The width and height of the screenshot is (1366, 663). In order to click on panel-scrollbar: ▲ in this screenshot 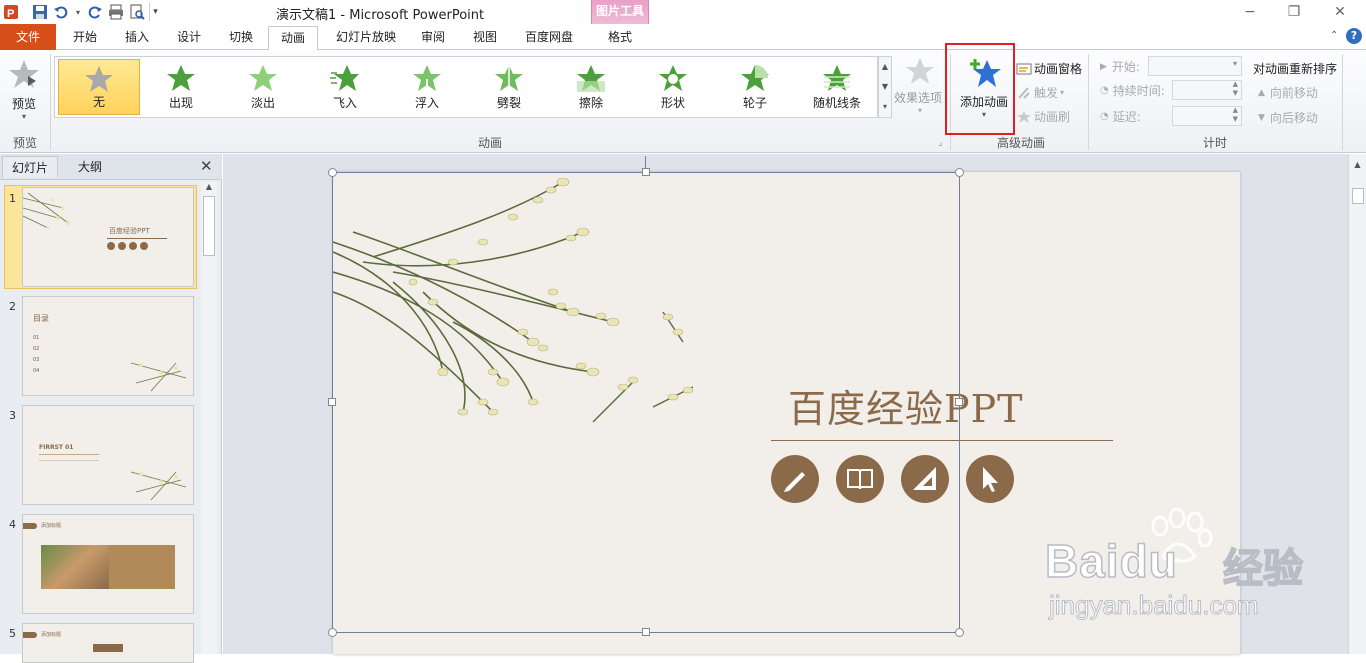, I will do `click(209, 418)`.